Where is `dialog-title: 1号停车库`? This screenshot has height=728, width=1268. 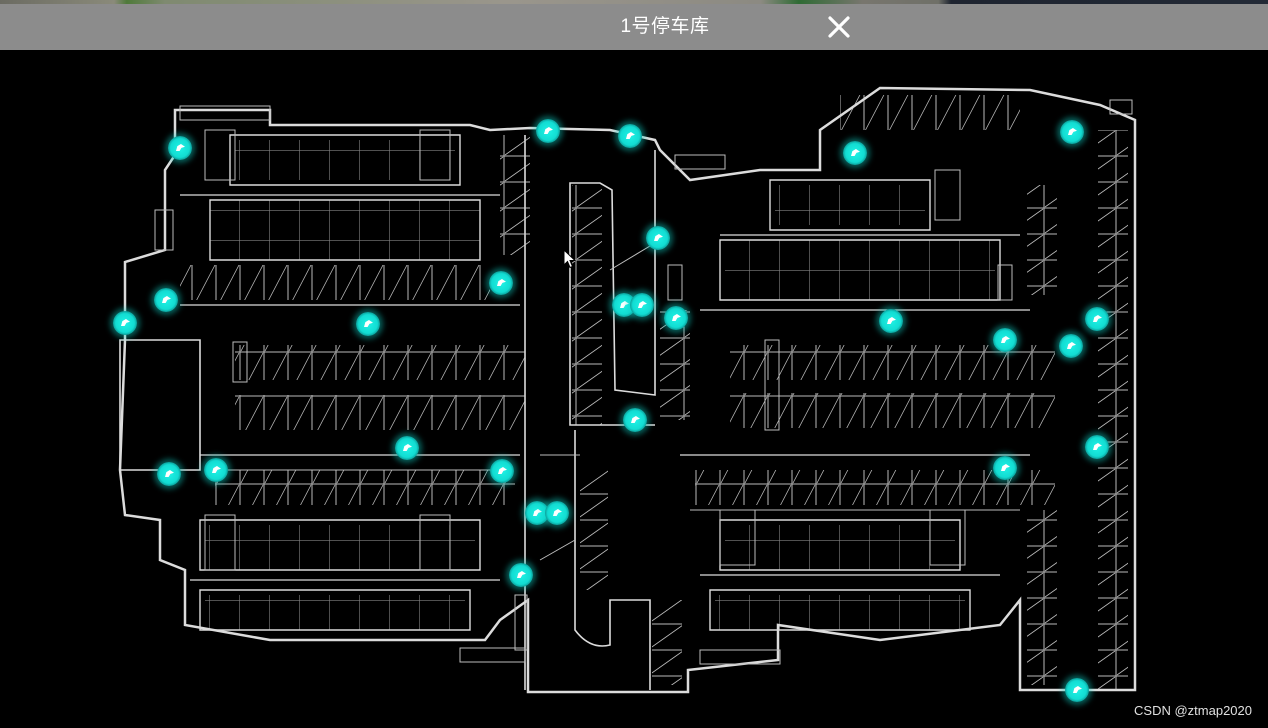
dialog-title: 1号停车库 is located at coordinates (665, 26).